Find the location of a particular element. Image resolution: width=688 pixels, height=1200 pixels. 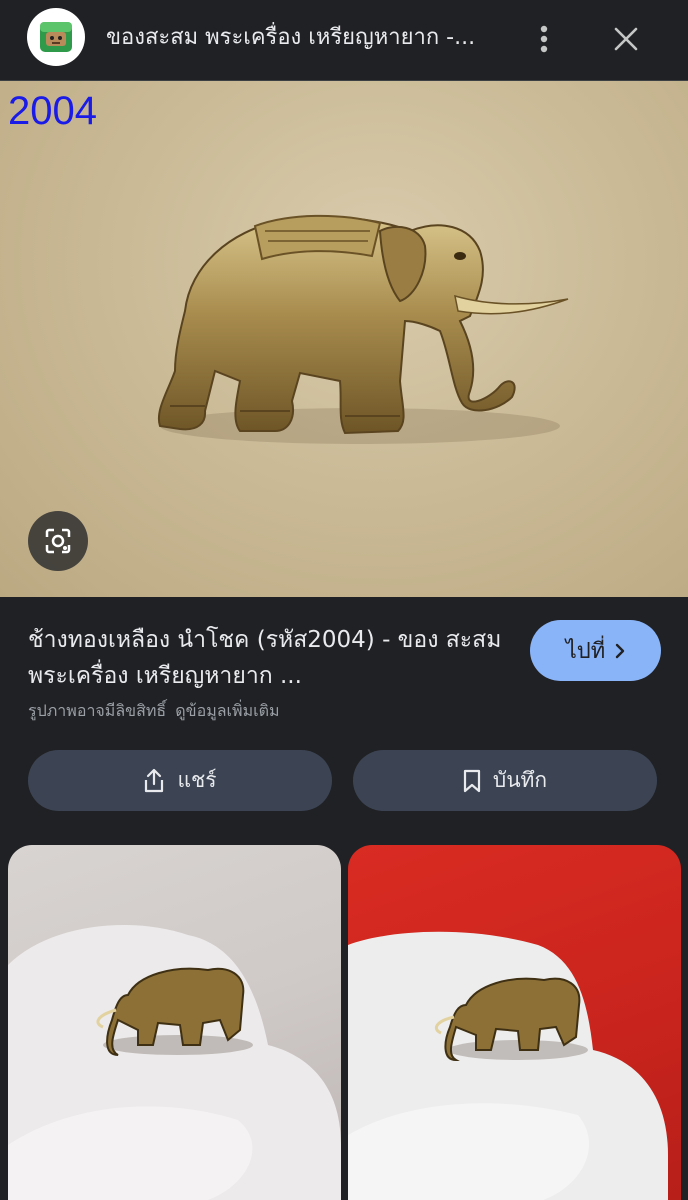

site-logo is located at coordinates (56, 37).